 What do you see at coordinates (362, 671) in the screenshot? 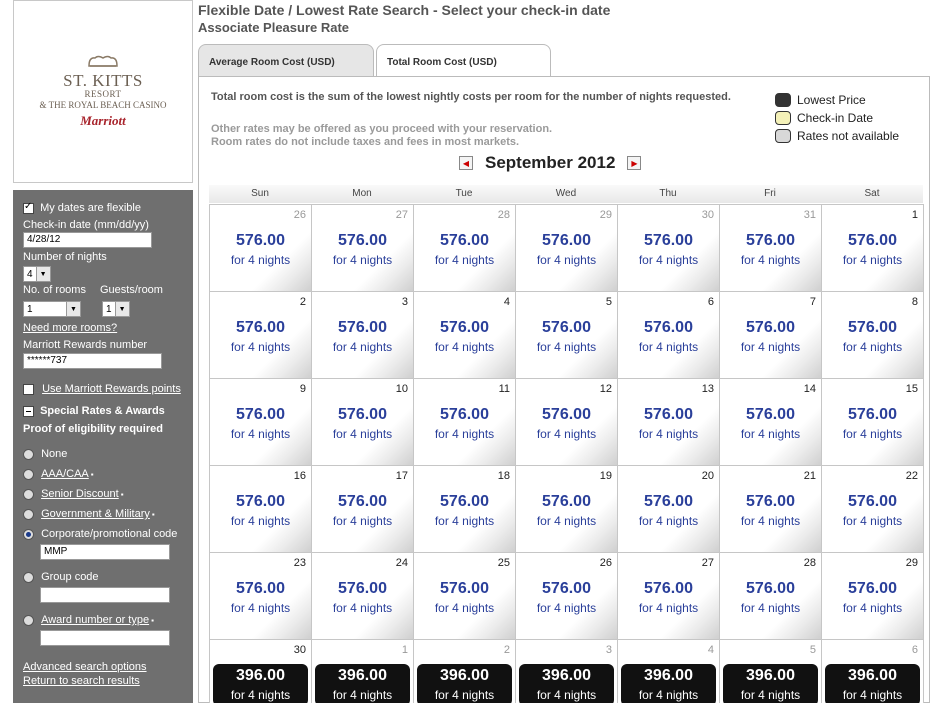
I see `calendar-day-cell: 1 396.00 for 4 nights` at bounding box center [362, 671].